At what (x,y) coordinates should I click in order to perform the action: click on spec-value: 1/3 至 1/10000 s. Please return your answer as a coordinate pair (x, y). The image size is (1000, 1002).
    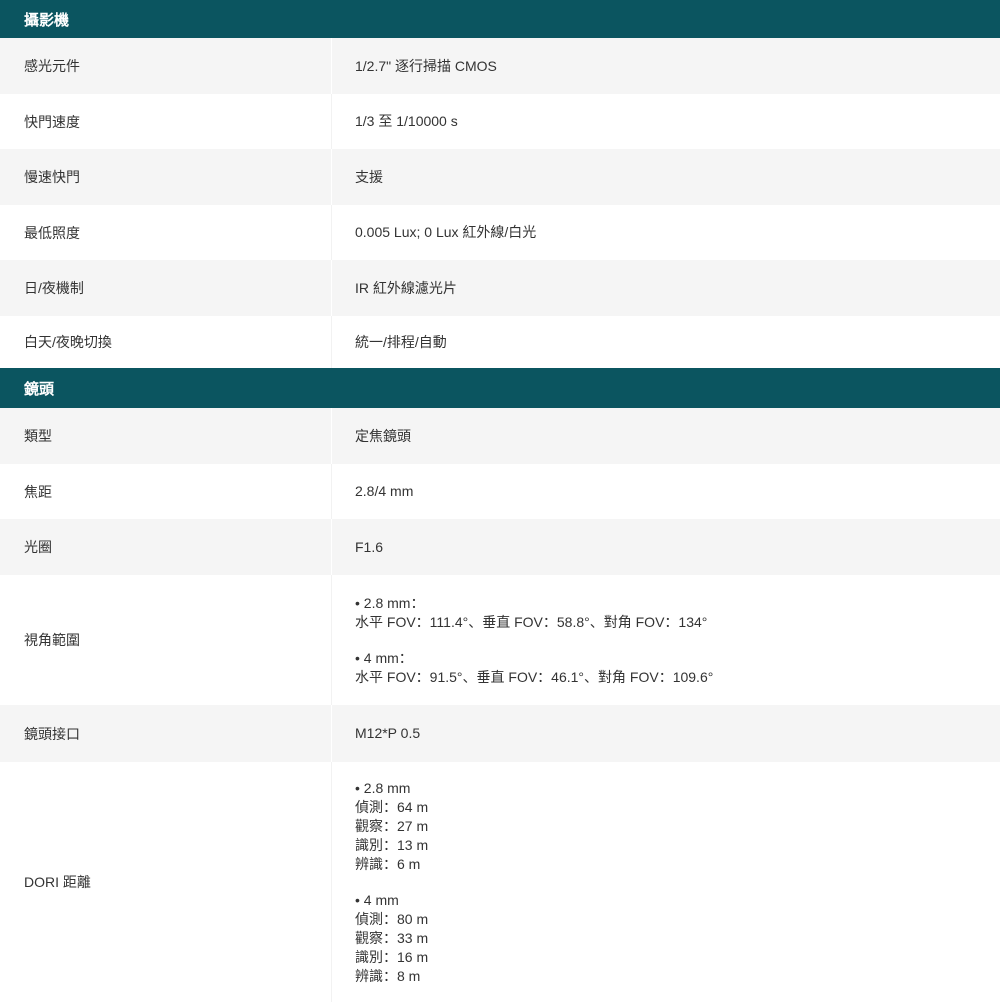
    Looking at the image, I should click on (666, 121).